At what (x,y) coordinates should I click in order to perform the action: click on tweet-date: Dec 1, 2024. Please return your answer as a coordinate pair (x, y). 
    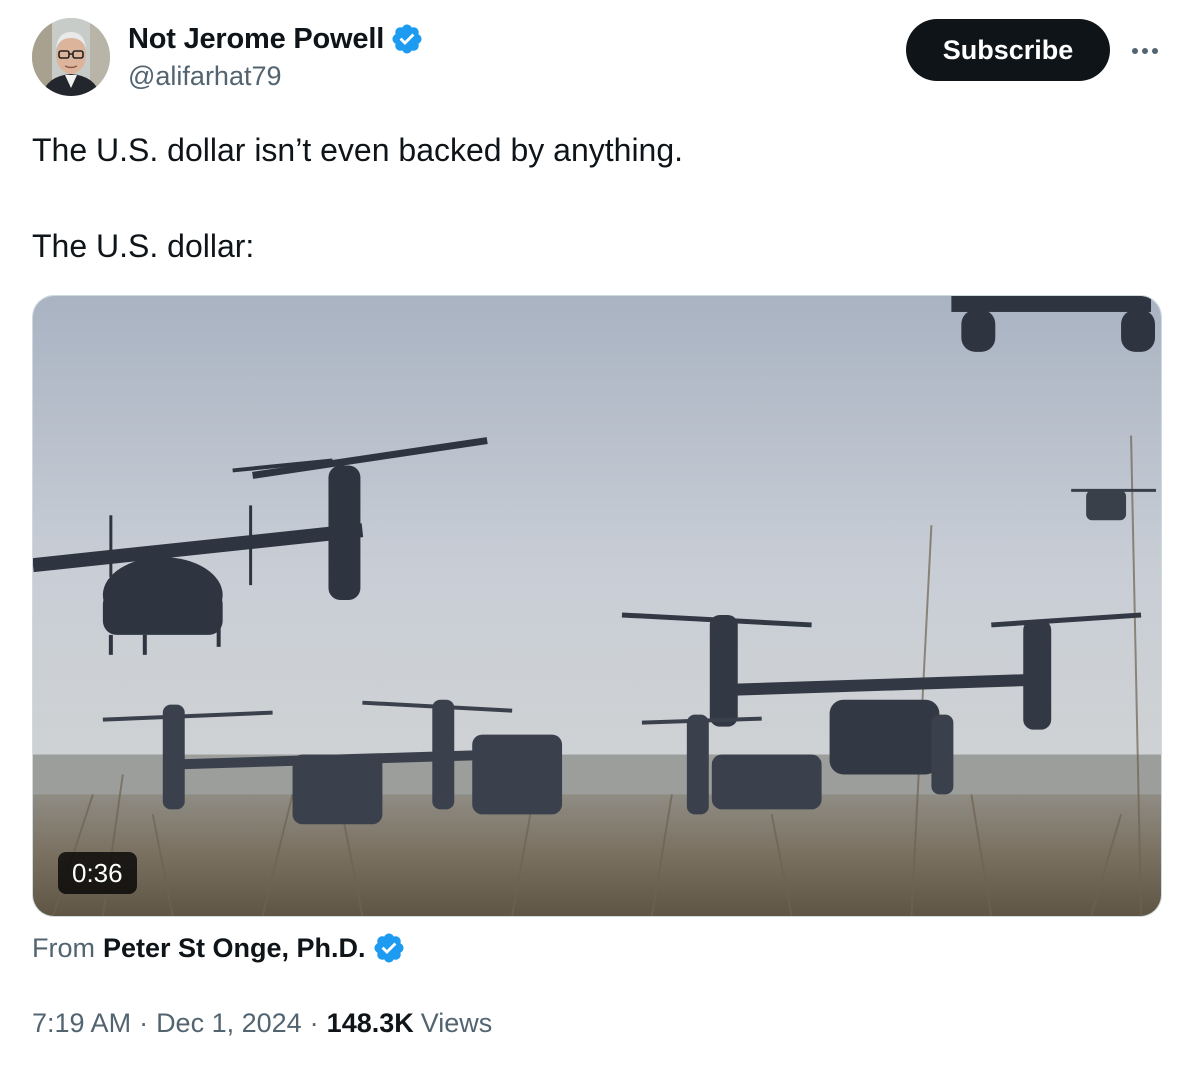
    Looking at the image, I should click on (229, 1023).